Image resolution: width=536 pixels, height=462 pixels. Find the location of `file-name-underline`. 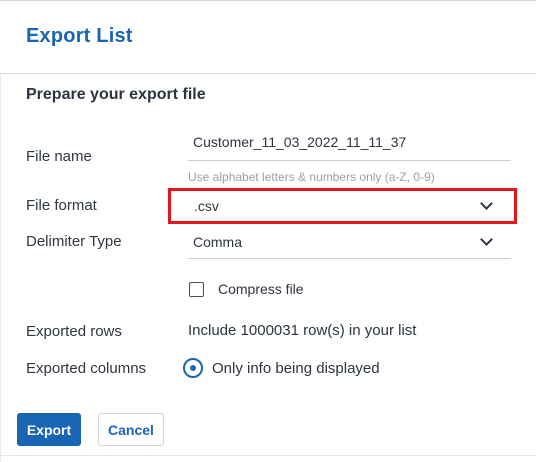

file-name-underline is located at coordinates (349, 160).